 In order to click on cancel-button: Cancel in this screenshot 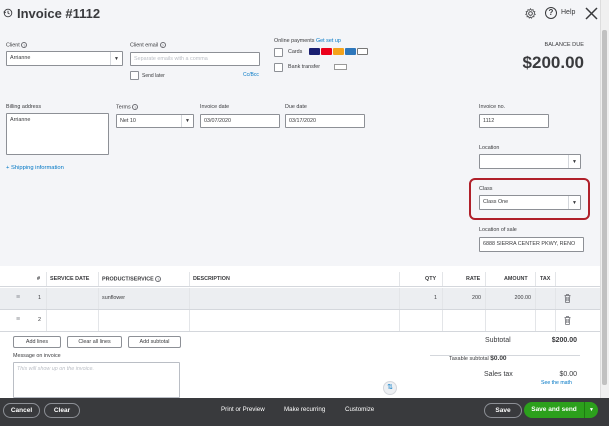, I will do `click(21, 410)`.